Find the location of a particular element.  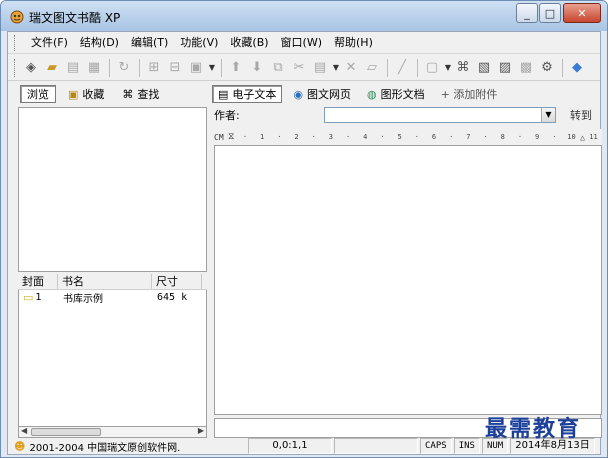

window-title: 瑞文图文书酷 XP is located at coordinates (75, 18).